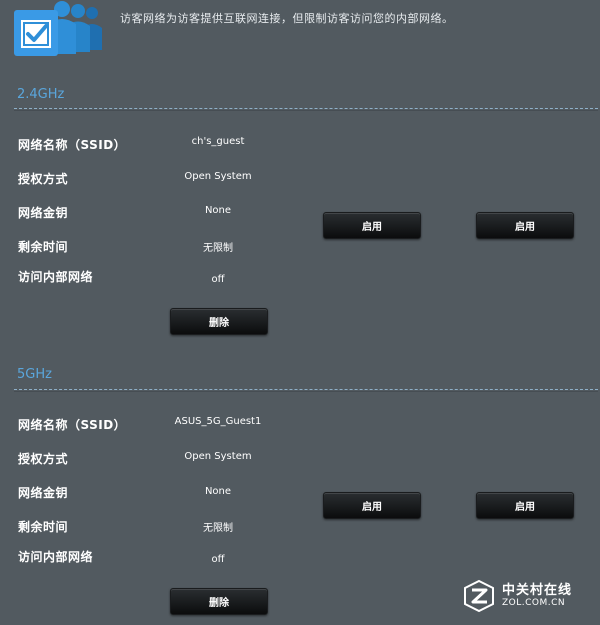 The height and width of the screenshot is (625, 600). What do you see at coordinates (525, 225) in the screenshot?
I see `enable-button-2g-2: 启用` at bounding box center [525, 225].